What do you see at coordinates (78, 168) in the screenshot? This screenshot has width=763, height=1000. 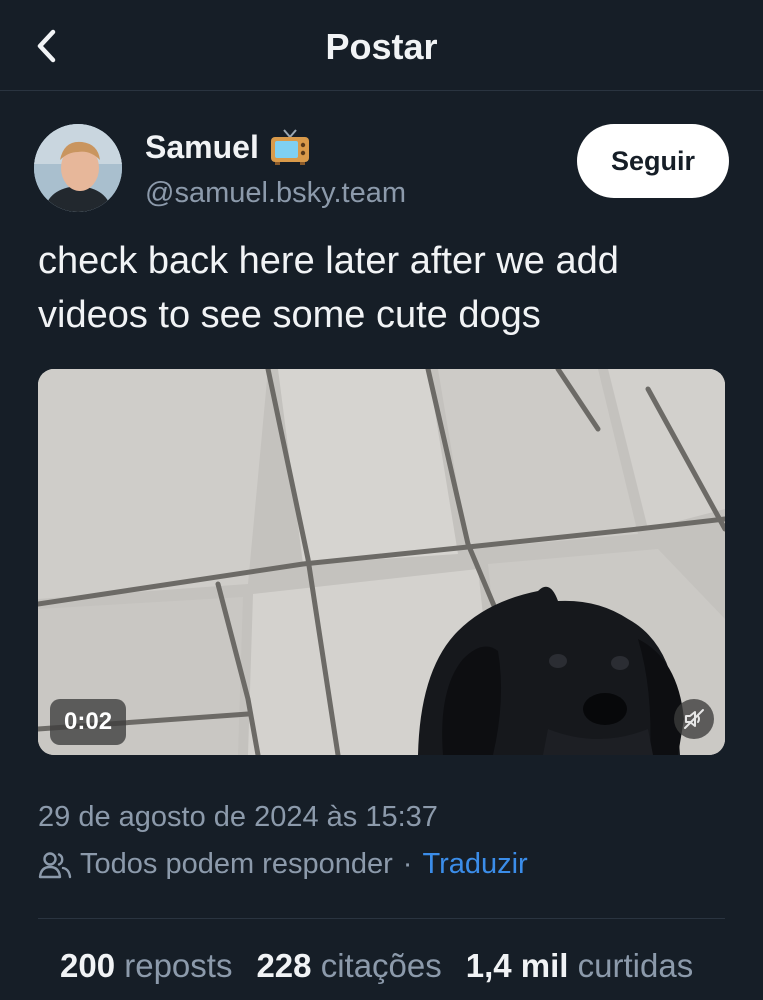 I see `author-avatar` at bounding box center [78, 168].